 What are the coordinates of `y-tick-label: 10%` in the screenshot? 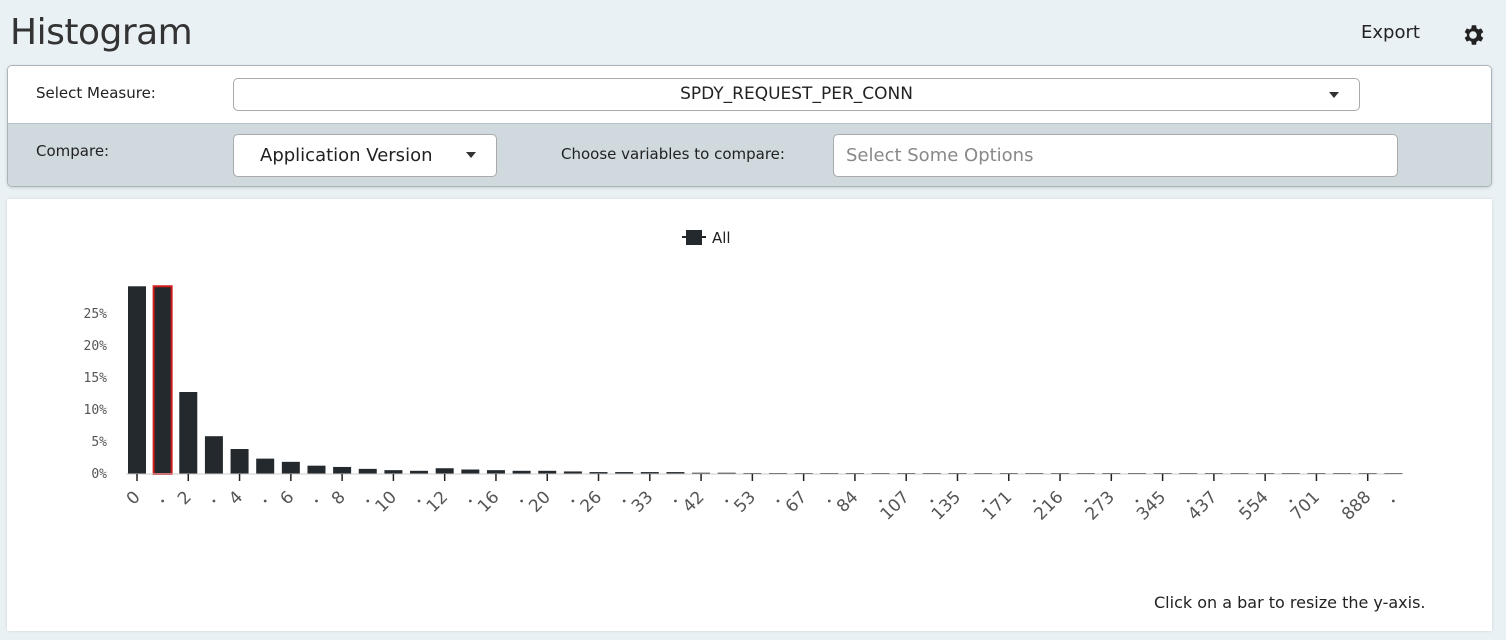 It's located at (96, 410).